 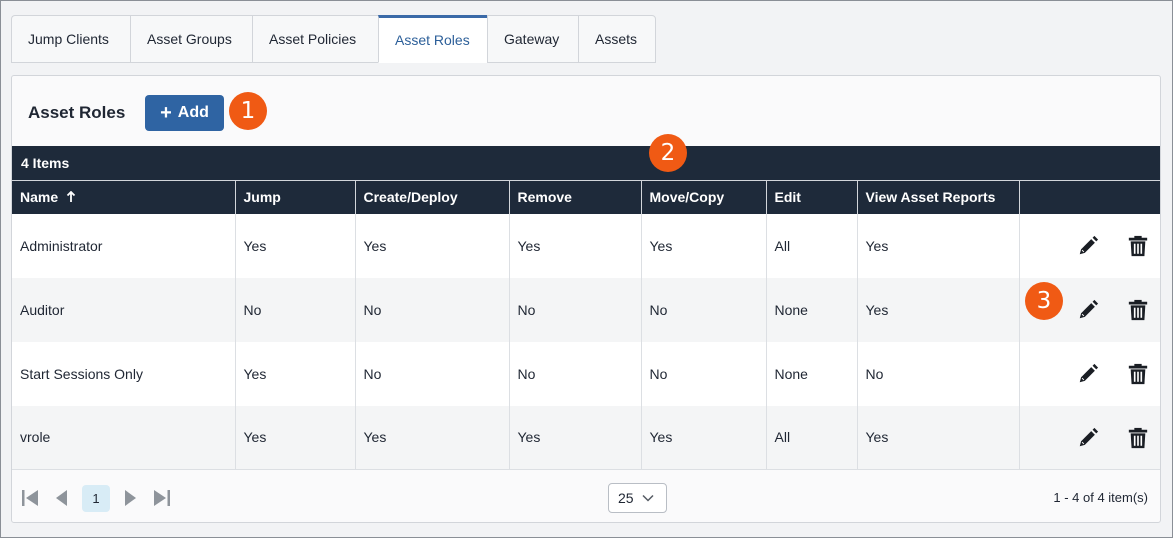 I want to click on pagination-range: 1 - 4 of 4 item(s), so click(x=1100, y=497).